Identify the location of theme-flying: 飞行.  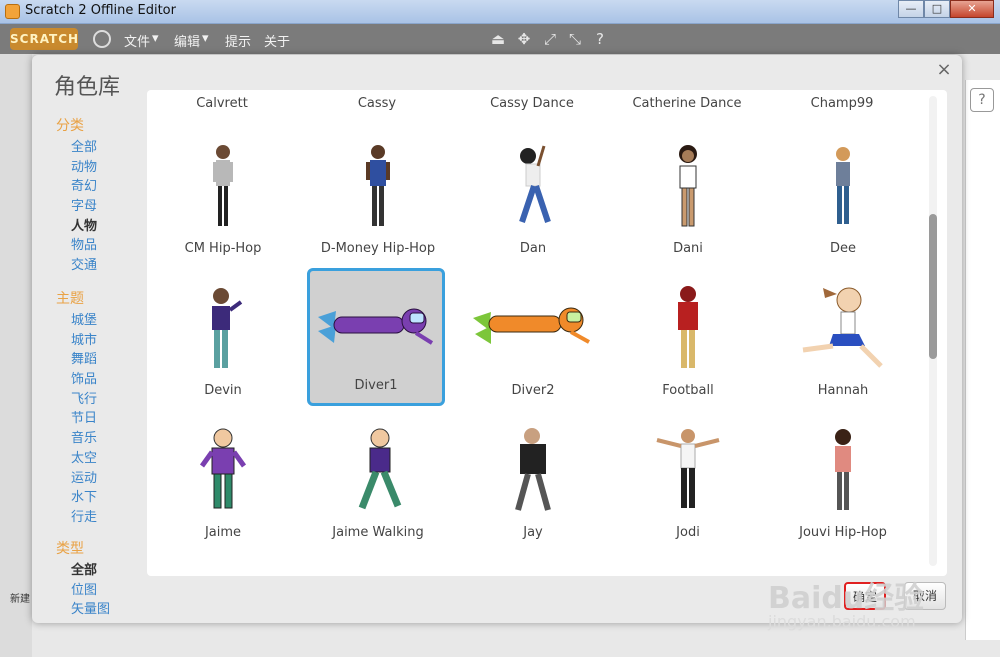
(76, 400).